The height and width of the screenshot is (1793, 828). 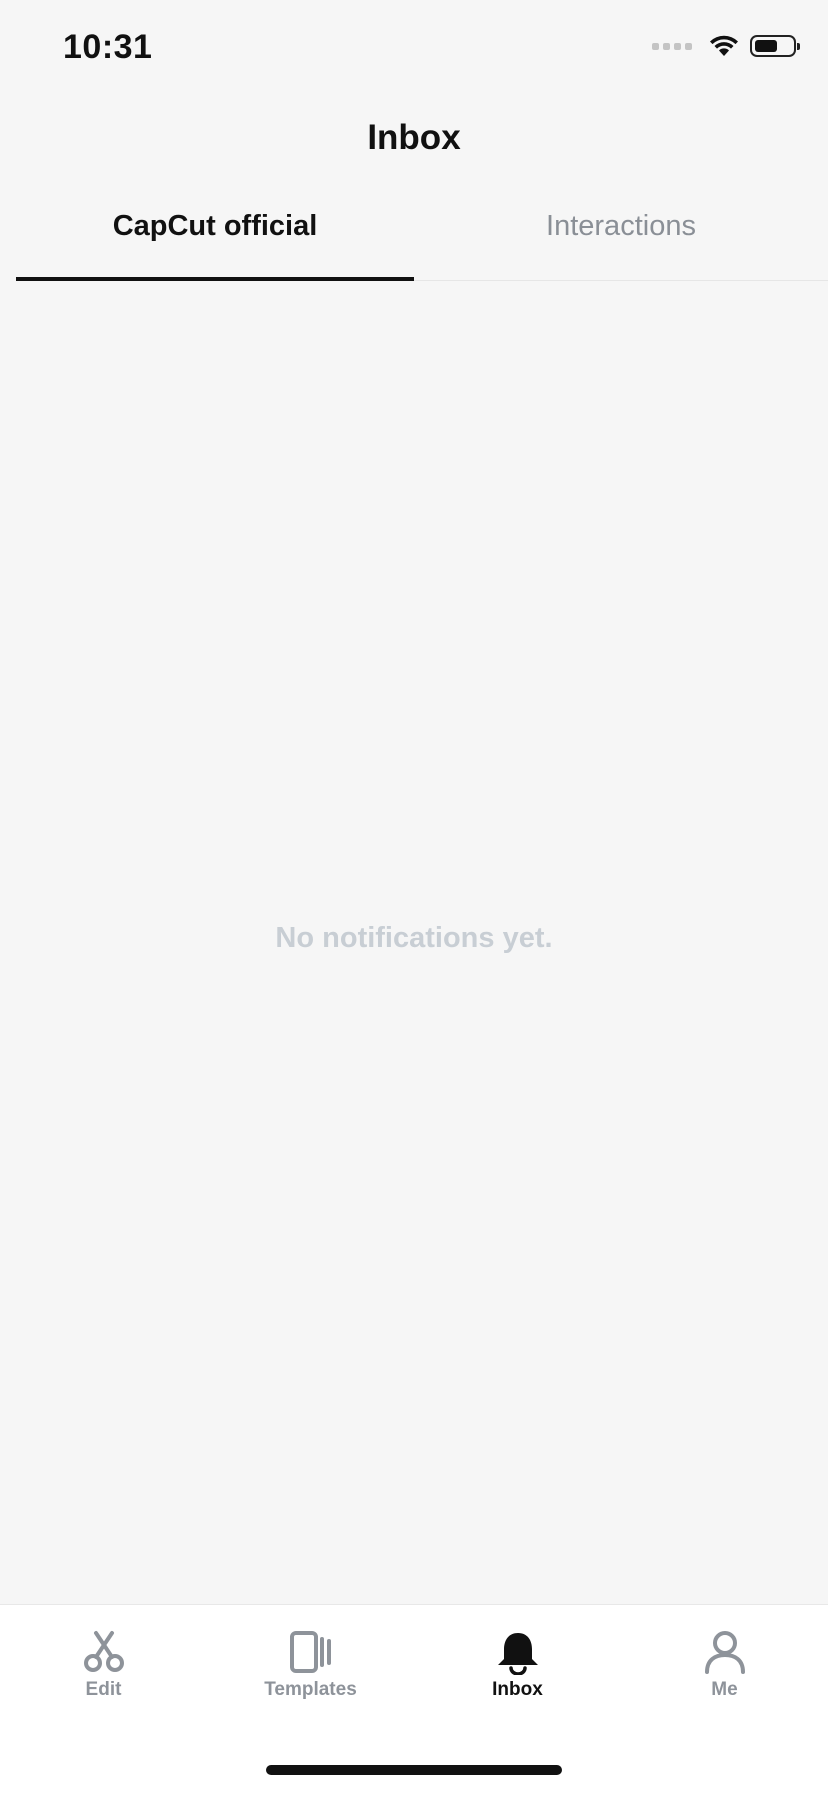 What do you see at coordinates (672, 46) in the screenshot?
I see `signal-icon` at bounding box center [672, 46].